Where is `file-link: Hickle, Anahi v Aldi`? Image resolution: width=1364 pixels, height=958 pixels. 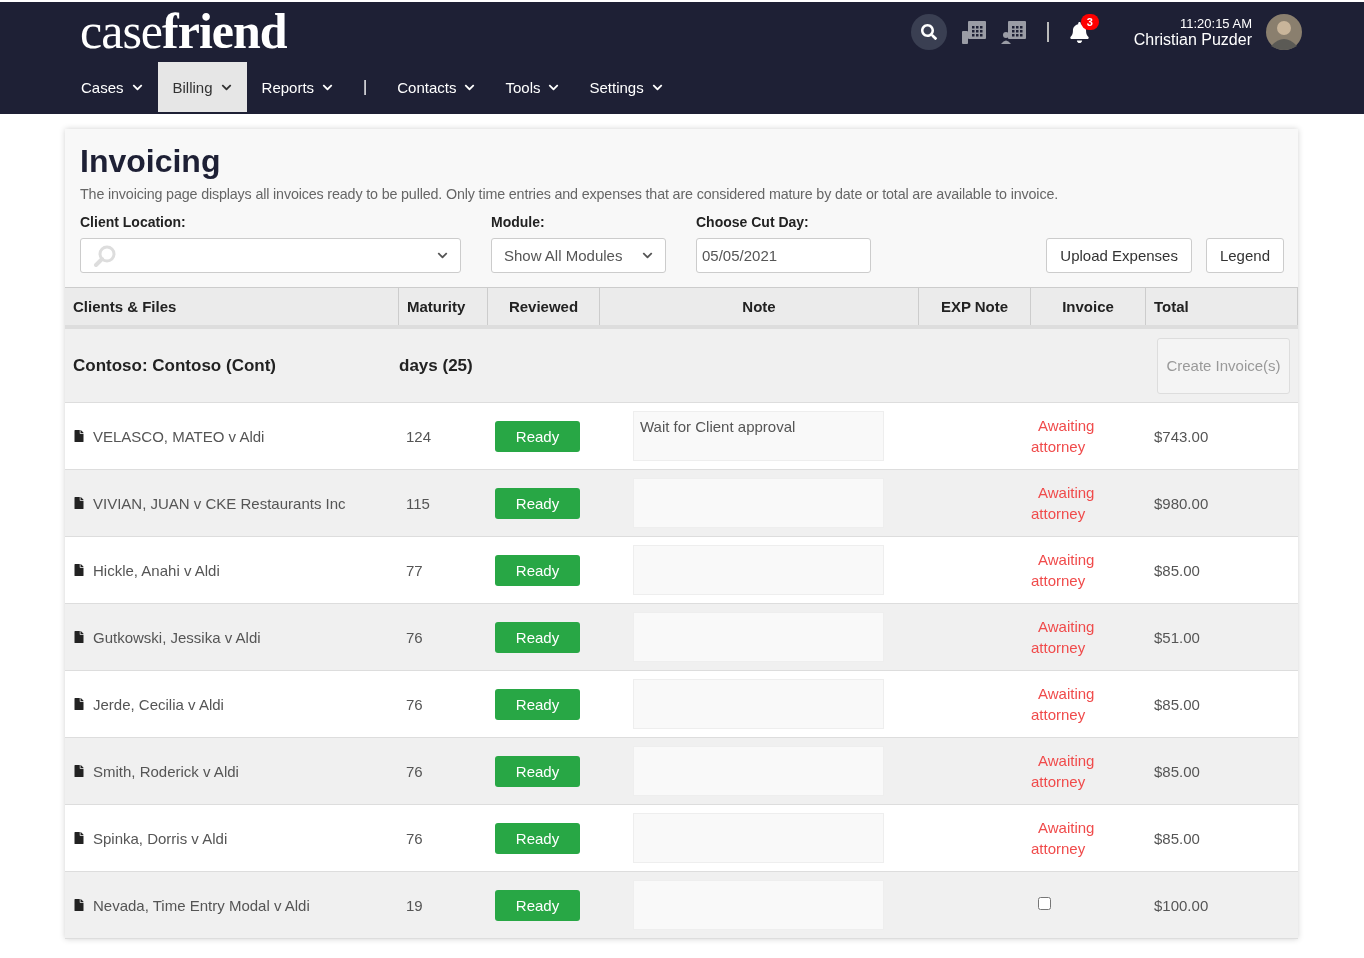
file-link: Hickle, Anahi v Aldi is located at coordinates (156, 570).